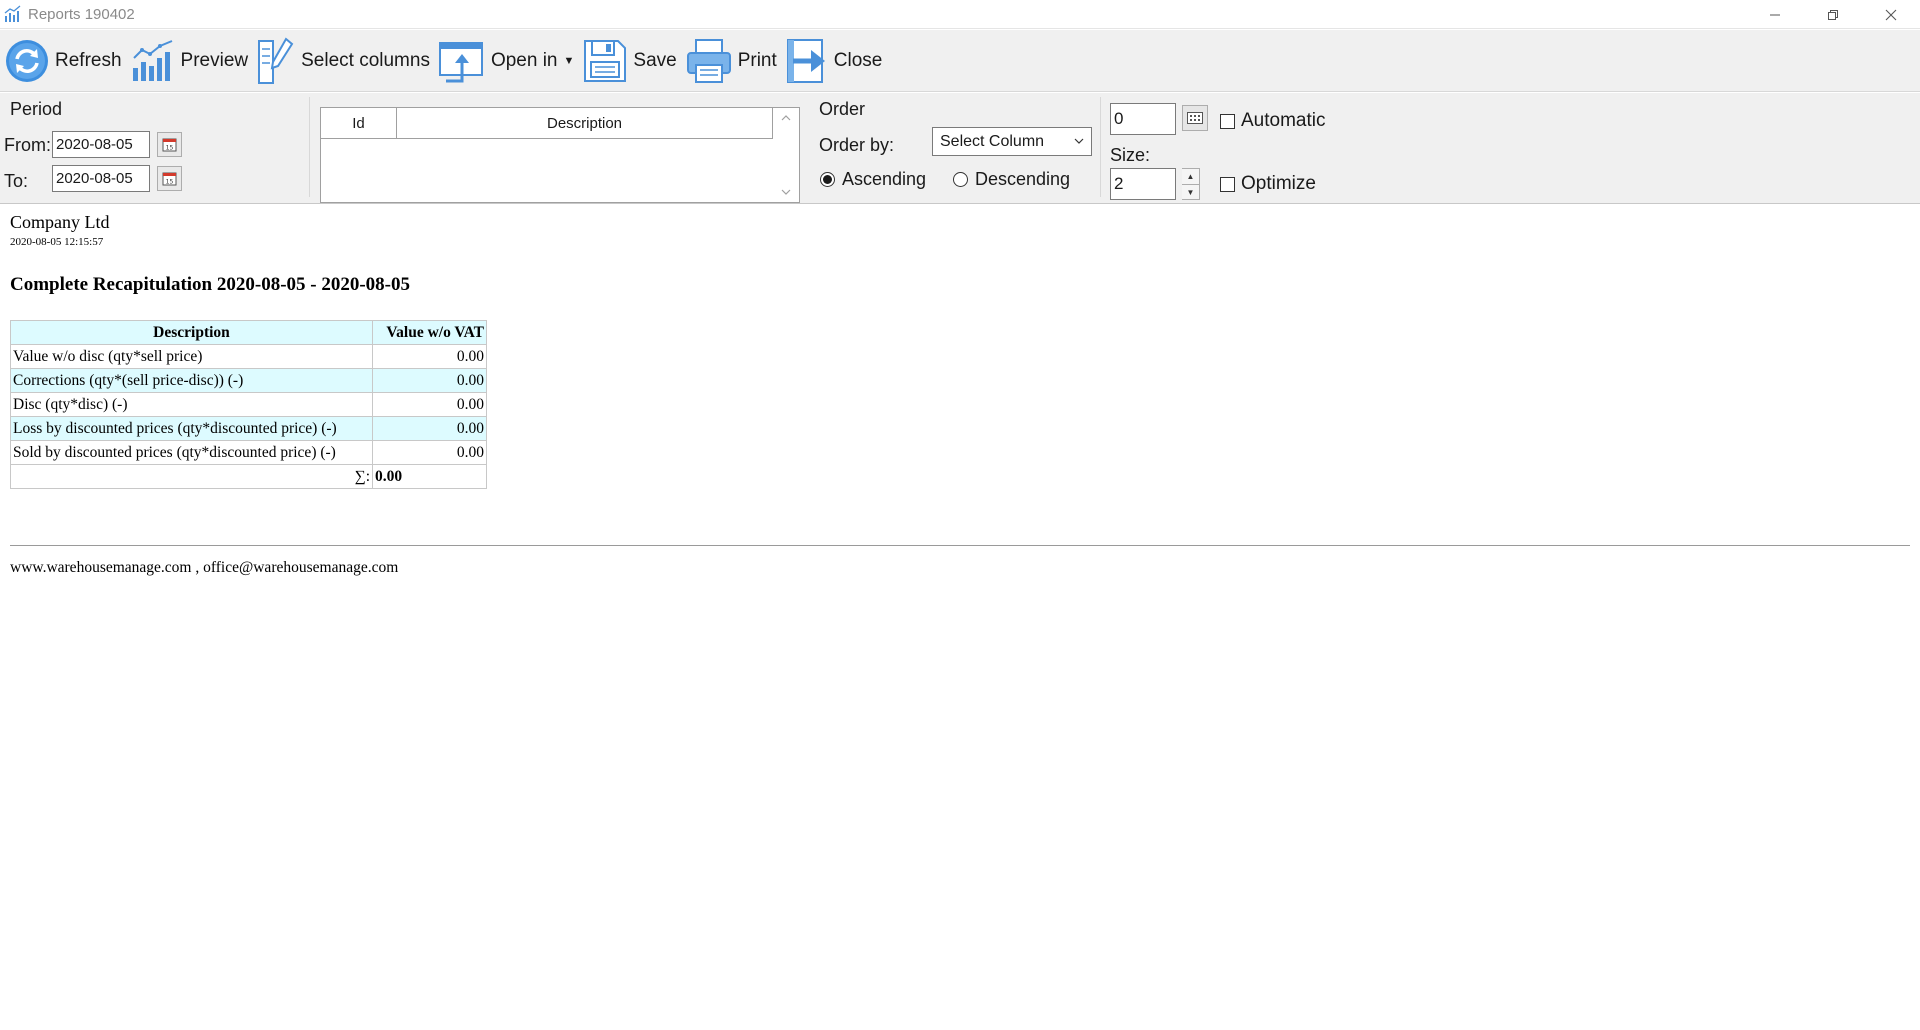 This screenshot has height=1030, width=1920. Describe the element at coordinates (191, 380) in the screenshot. I see `row-description: Corrections (qty*(sell price-disc)) (-)` at that location.